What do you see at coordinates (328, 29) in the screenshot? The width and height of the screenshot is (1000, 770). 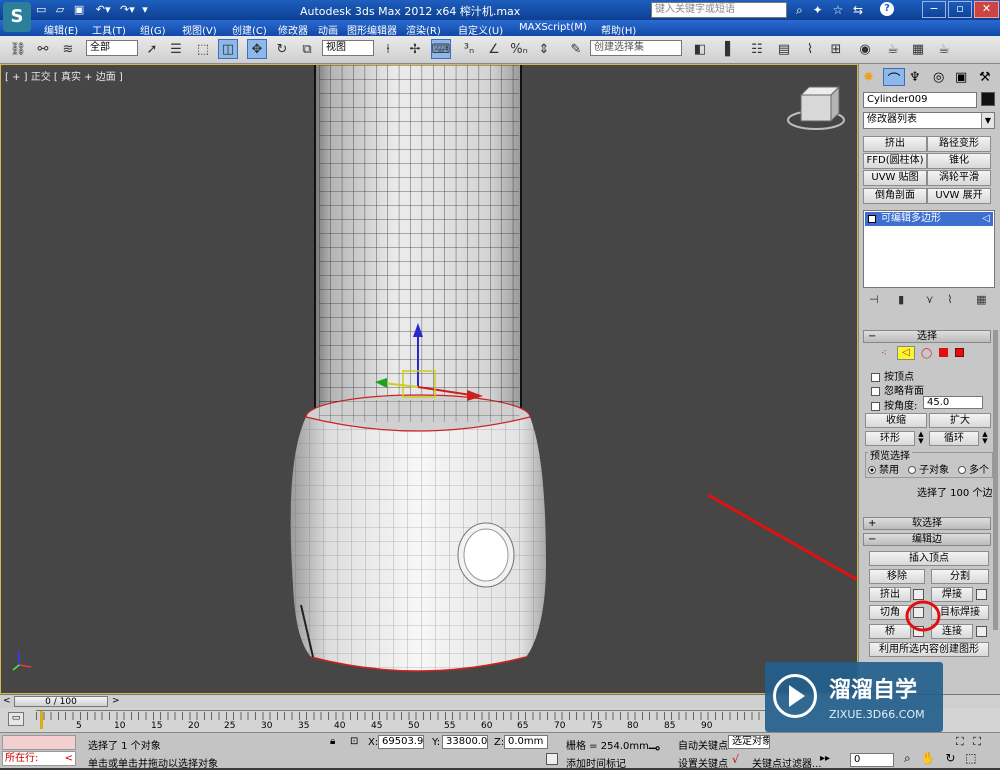 I see `menu-animation: 动画` at bounding box center [328, 29].